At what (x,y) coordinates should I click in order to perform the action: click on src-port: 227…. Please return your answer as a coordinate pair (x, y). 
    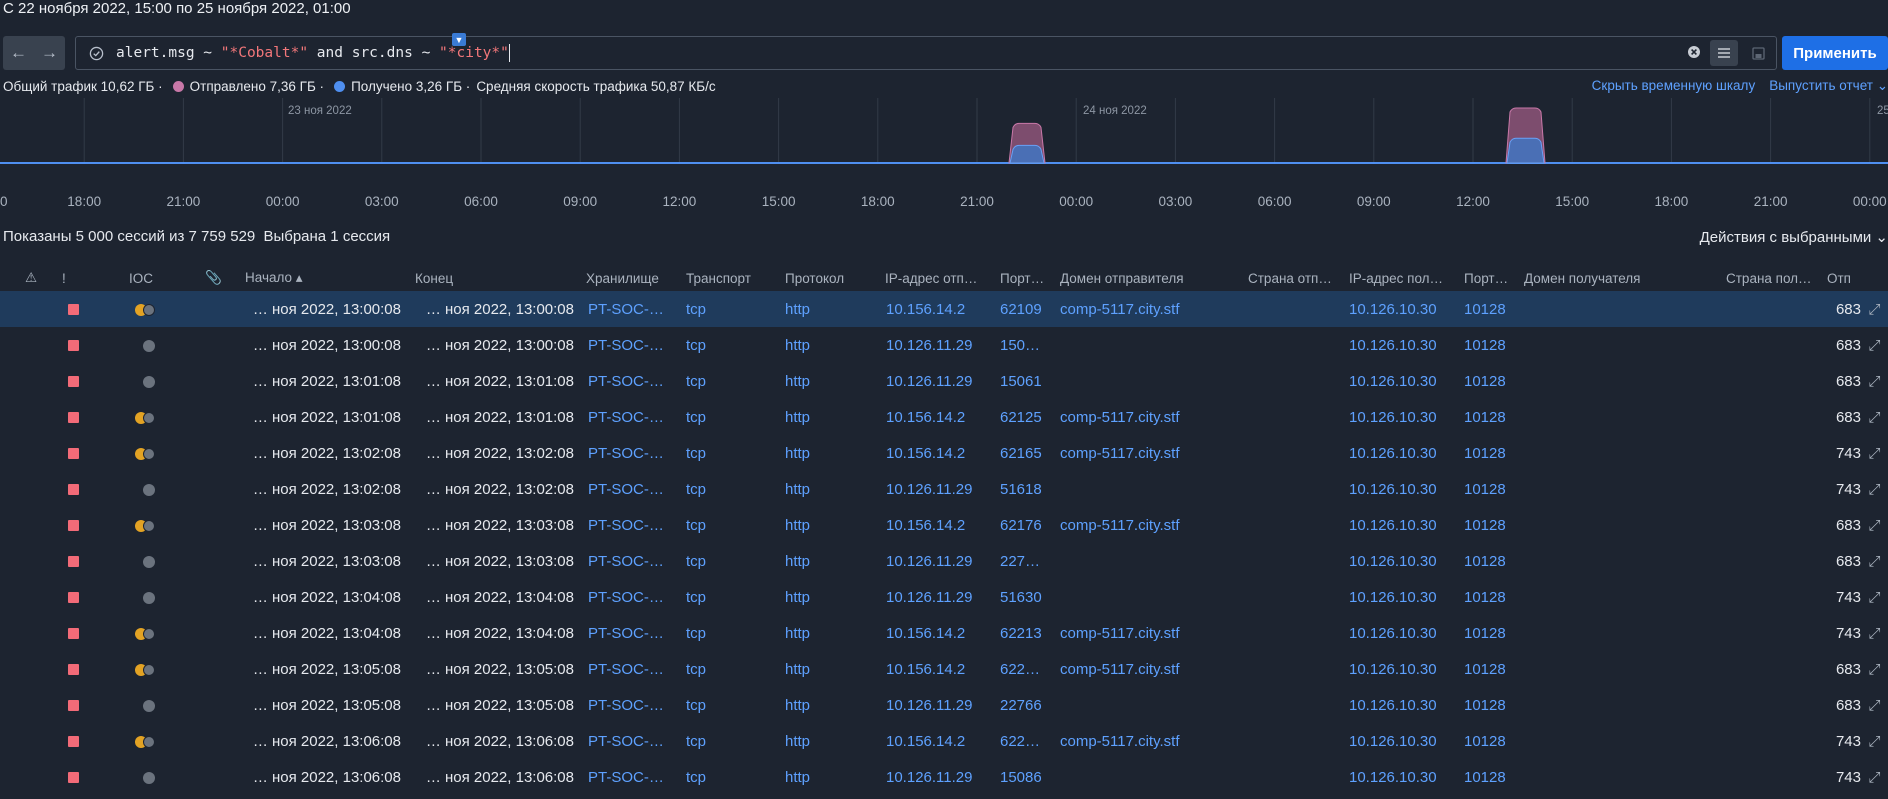
    Looking at the image, I should click on (1030, 561).